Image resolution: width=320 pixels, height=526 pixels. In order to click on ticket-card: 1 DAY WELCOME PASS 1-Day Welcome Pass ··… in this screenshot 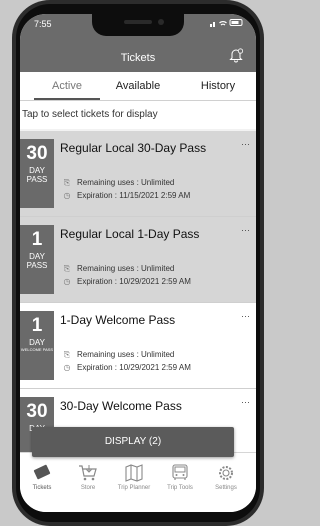, I will do `click(138, 346)`.